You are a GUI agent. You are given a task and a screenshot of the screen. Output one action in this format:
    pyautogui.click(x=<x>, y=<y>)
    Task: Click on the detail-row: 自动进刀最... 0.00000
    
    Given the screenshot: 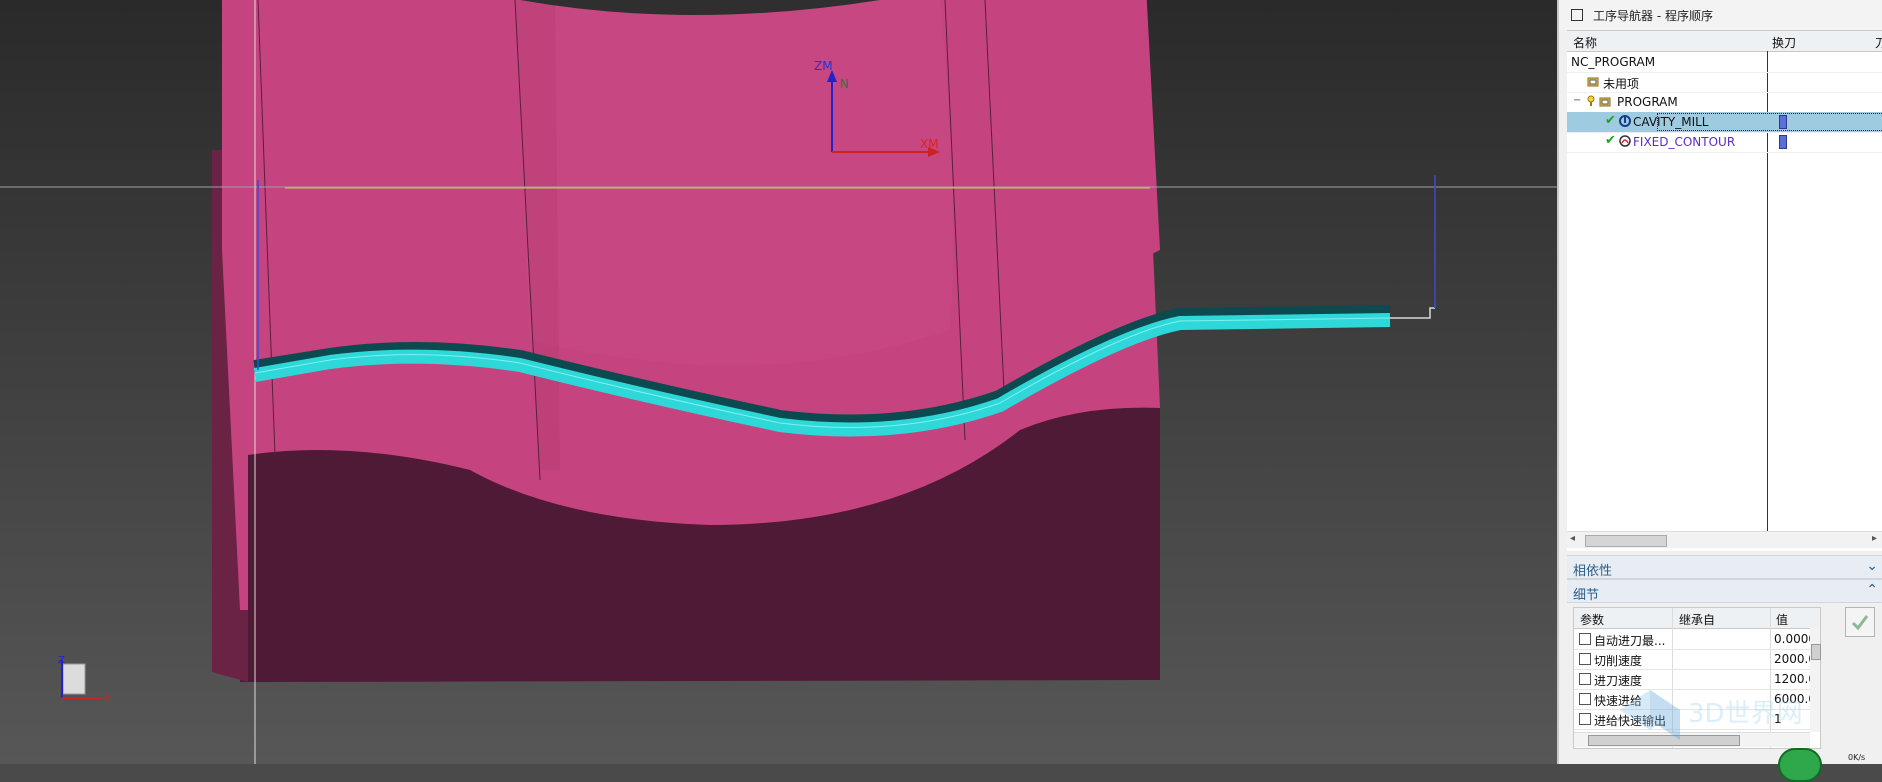 What is the action you would take?
    pyautogui.click(x=1697, y=639)
    